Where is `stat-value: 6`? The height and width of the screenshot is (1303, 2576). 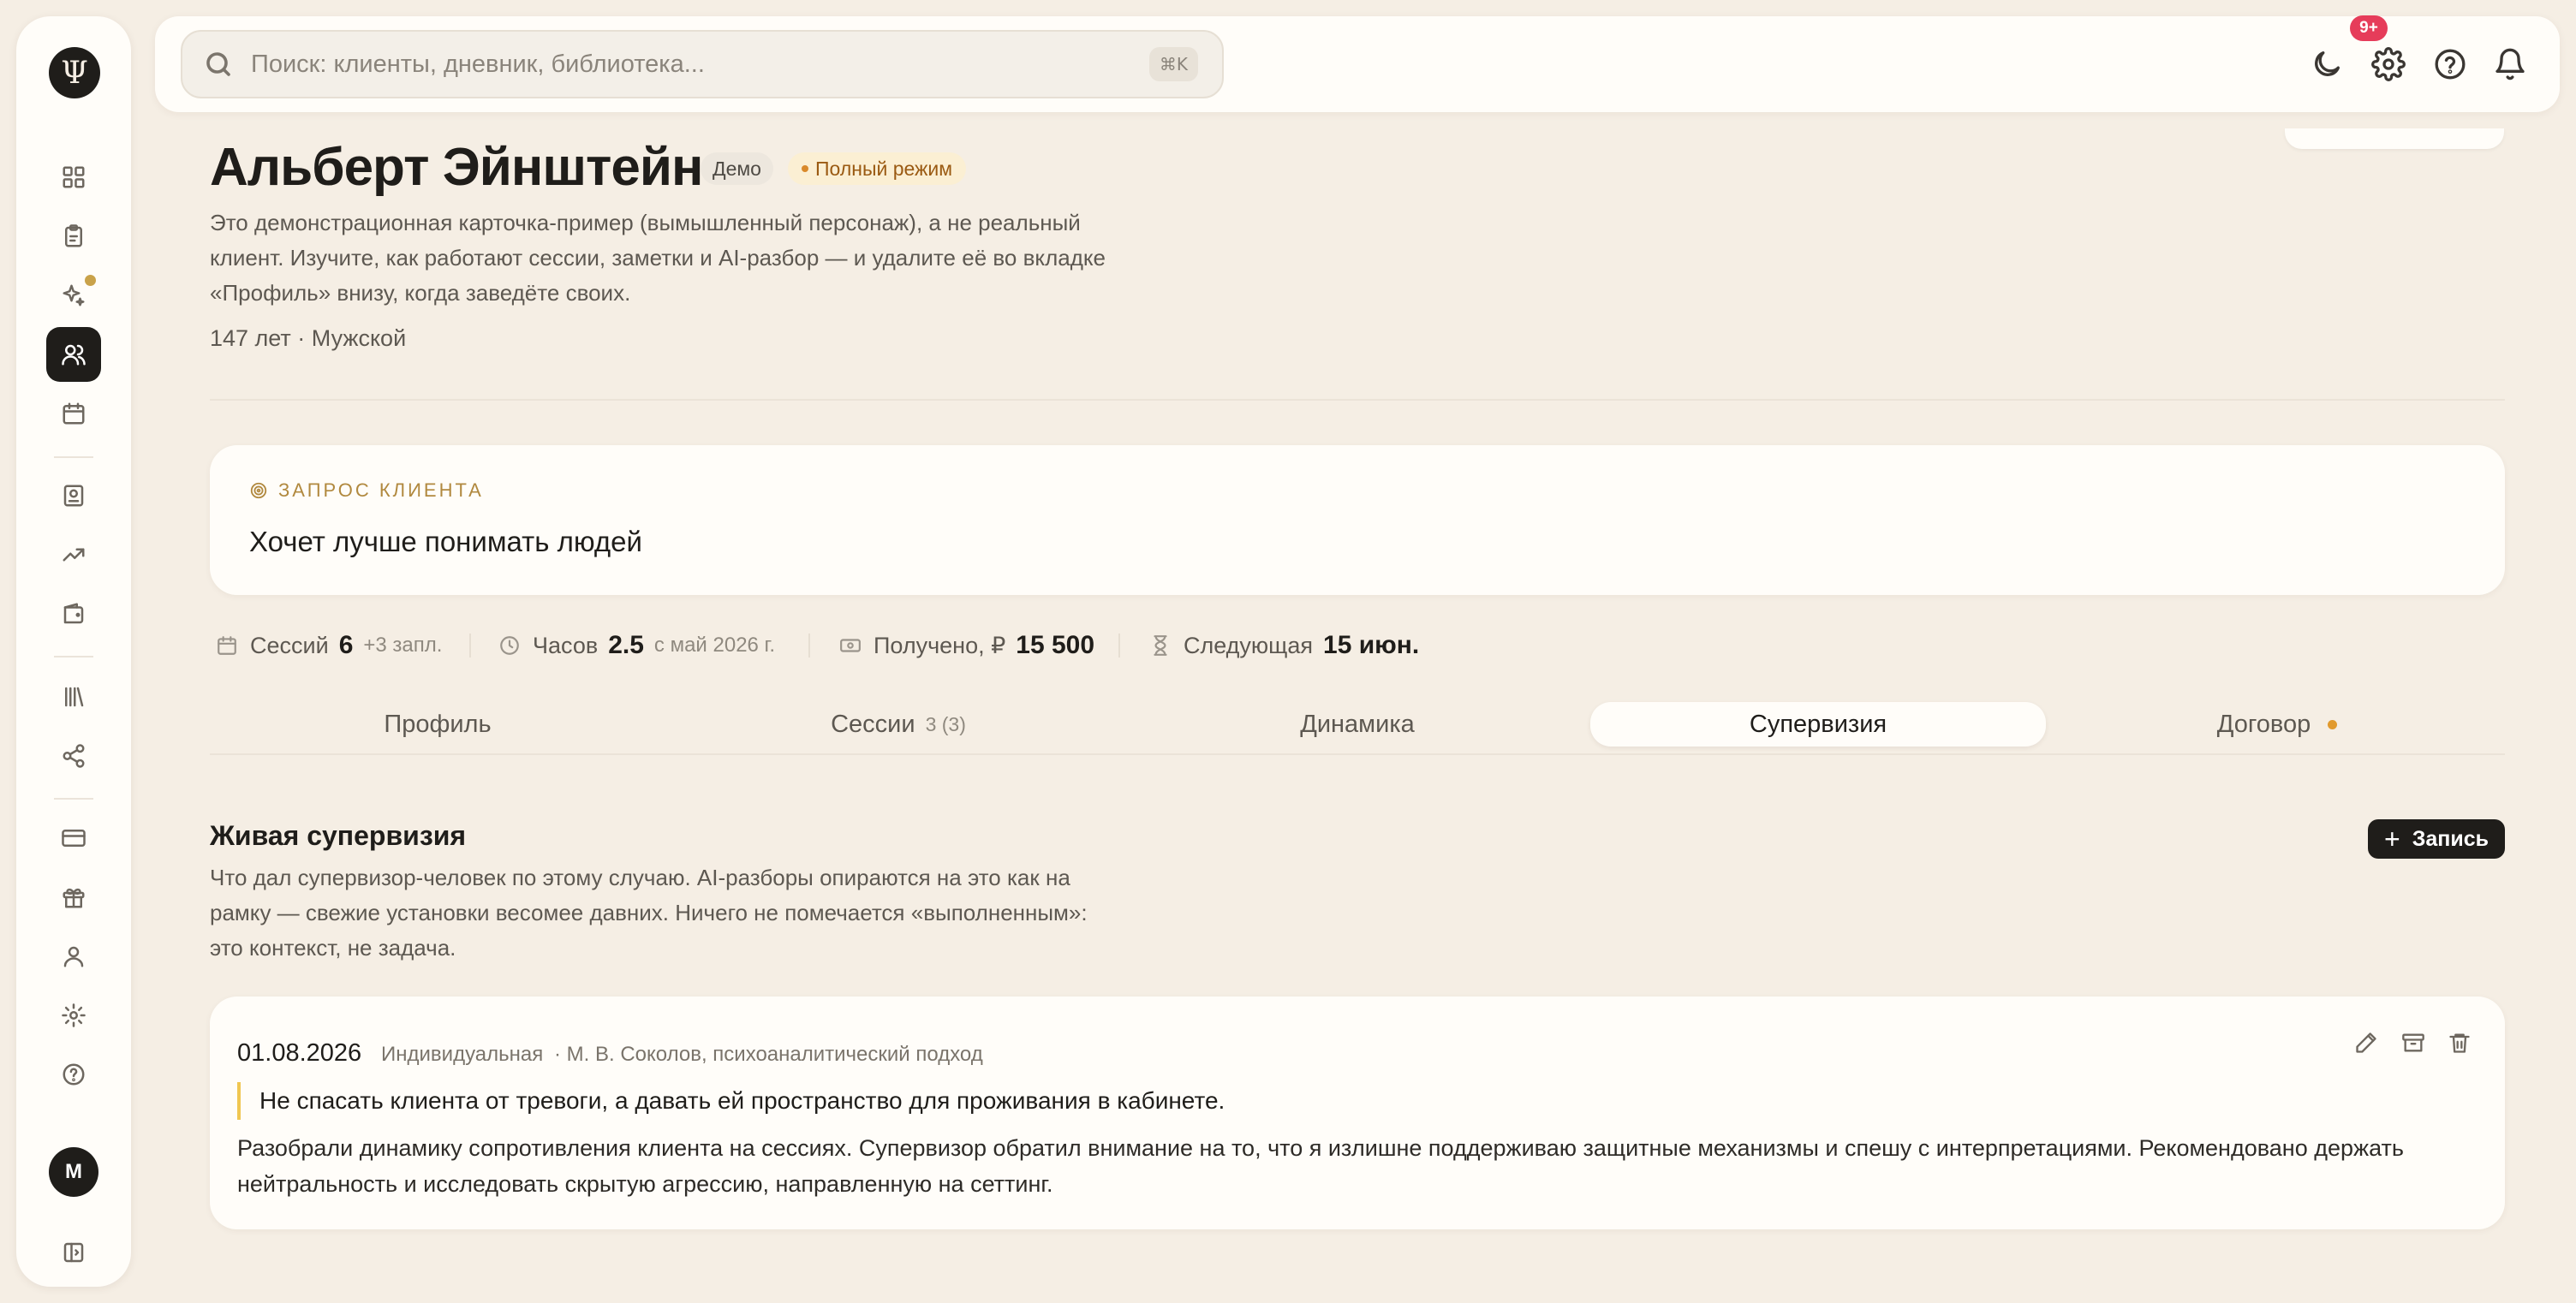
stat-value: 6 is located at coordinates (346, 645).